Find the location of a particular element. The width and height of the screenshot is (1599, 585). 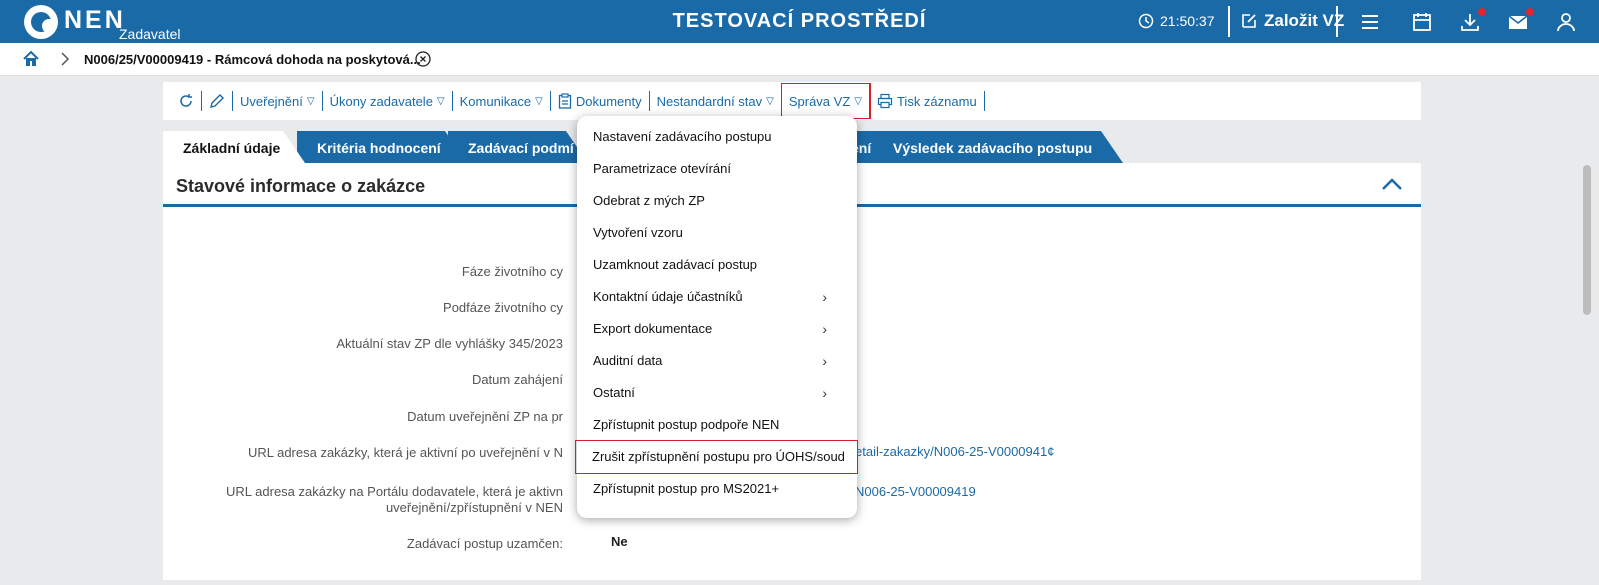

home-icon is located at coordinates (31, 59).